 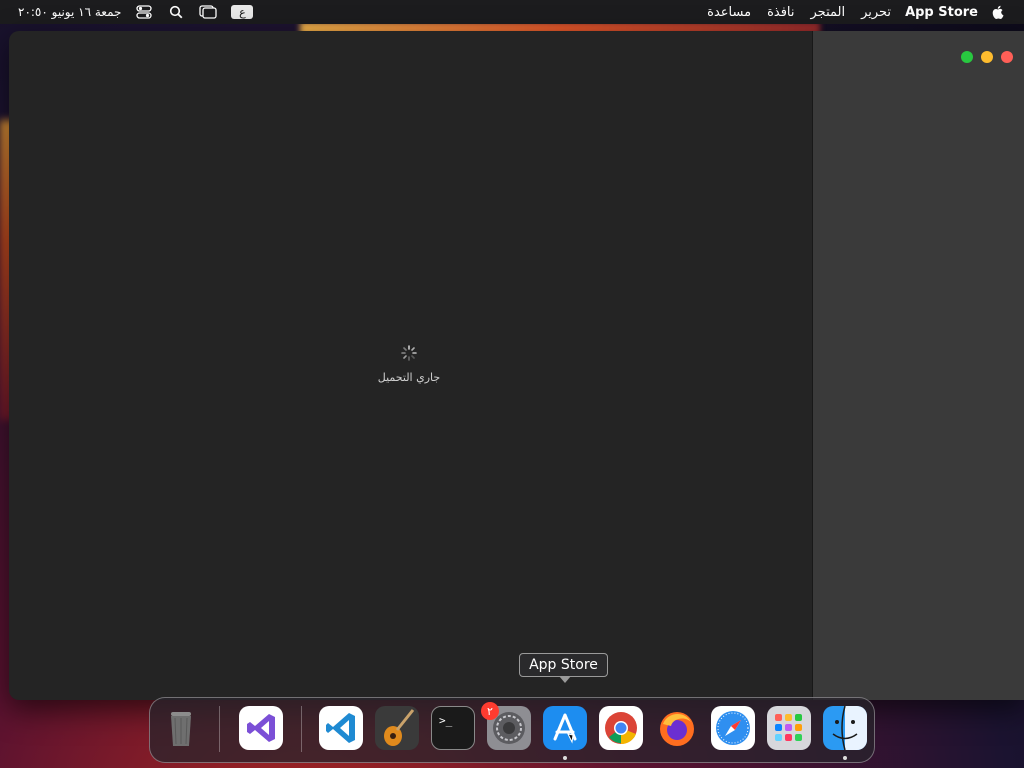 I want to click on visual-studio-icon, so click(x=261, y=728).